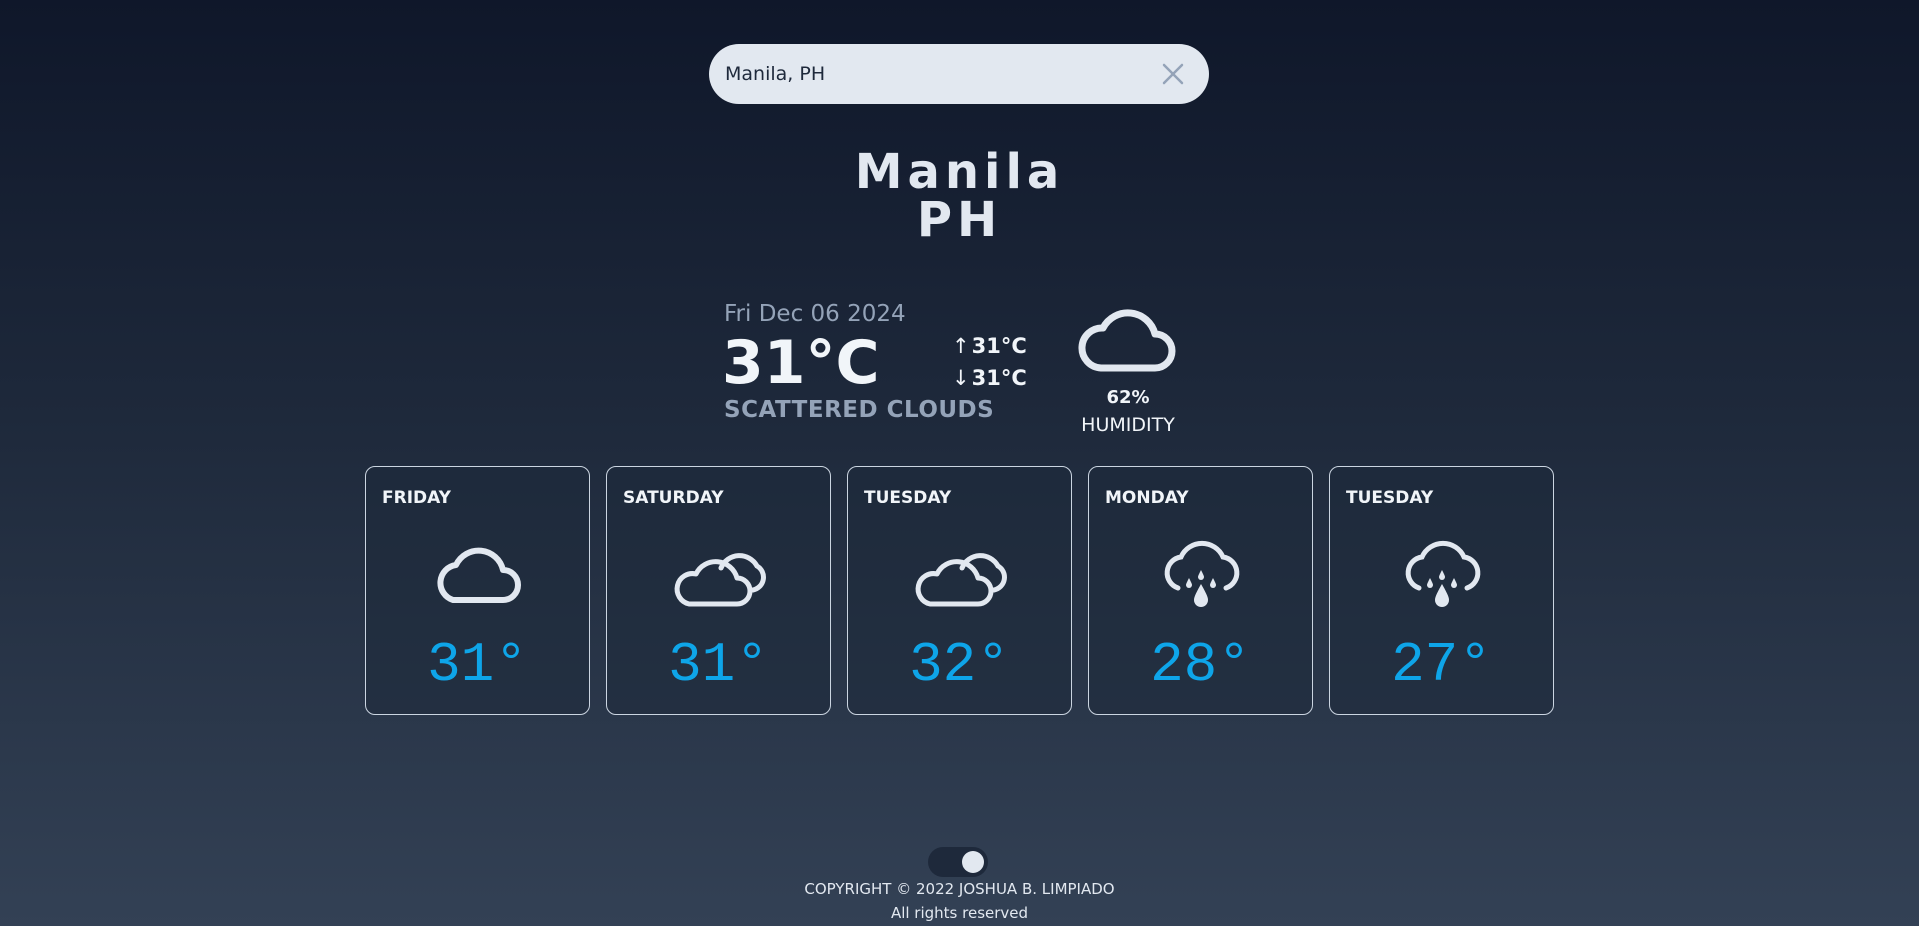 The image size is (1919, 926). I want to click on arrow-down-icon: ↓, so click(961, 378).